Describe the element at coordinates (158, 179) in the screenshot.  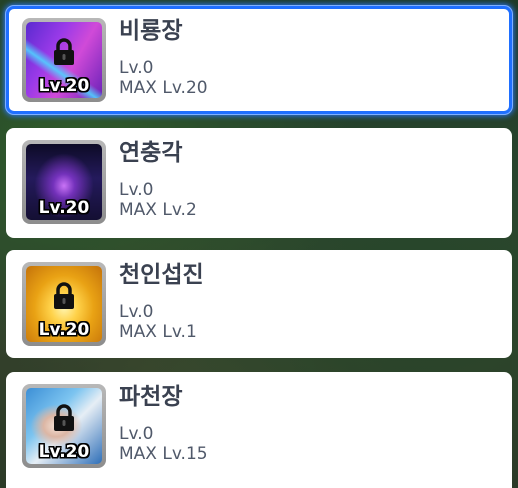
I see `skill-info: 연충각 Lv.0 MAX Lv.2` at that location.